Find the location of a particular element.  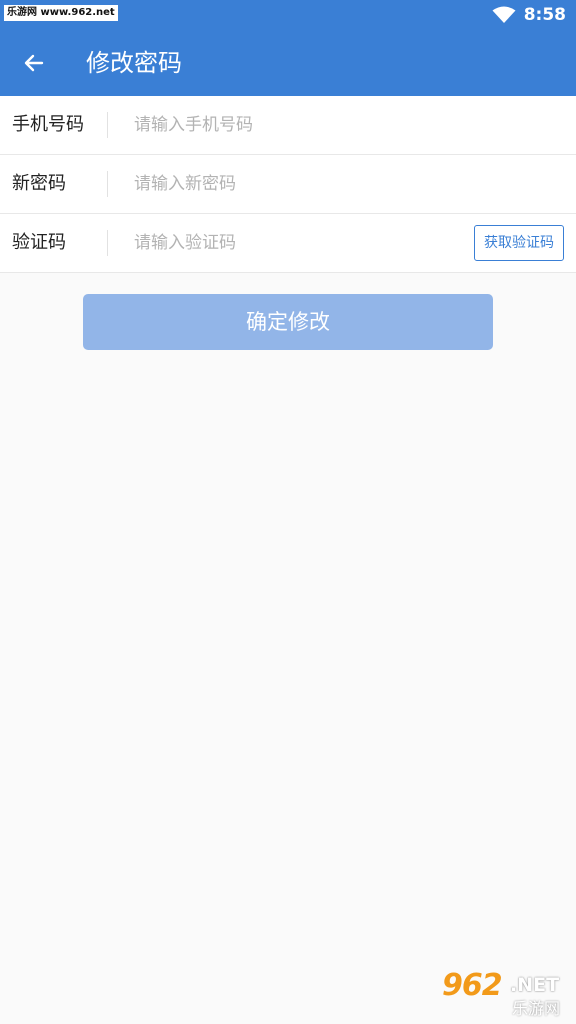

status-bar: 乐游网 www.962.net 8:58 is located at coordinates (288, 15).